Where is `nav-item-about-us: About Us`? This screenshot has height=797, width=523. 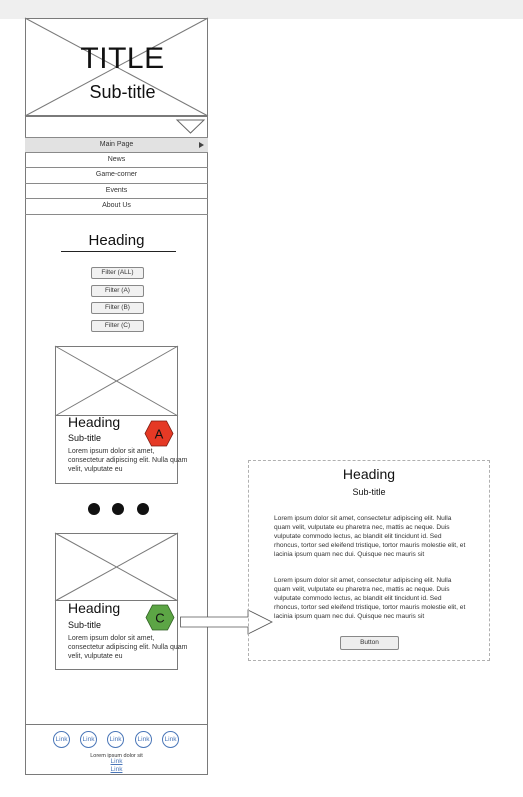
nav-item-about-us: About Us is located at coordinates (116, 206).